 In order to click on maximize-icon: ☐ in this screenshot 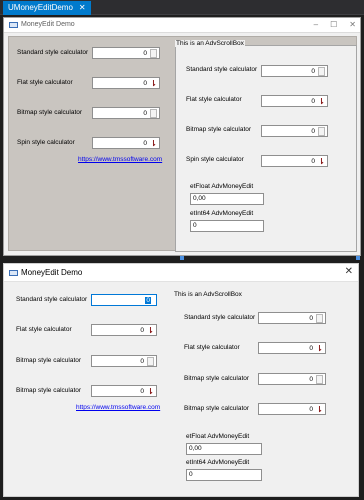, I will do `click(333, 24)`.